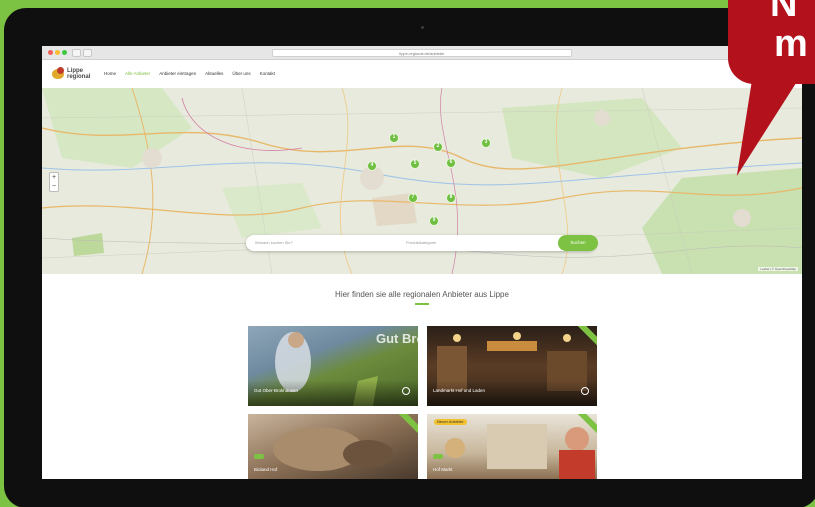 The width and height of the screenshot is (815, 507). I want to click on map-marker: 4, so click(372, 166).